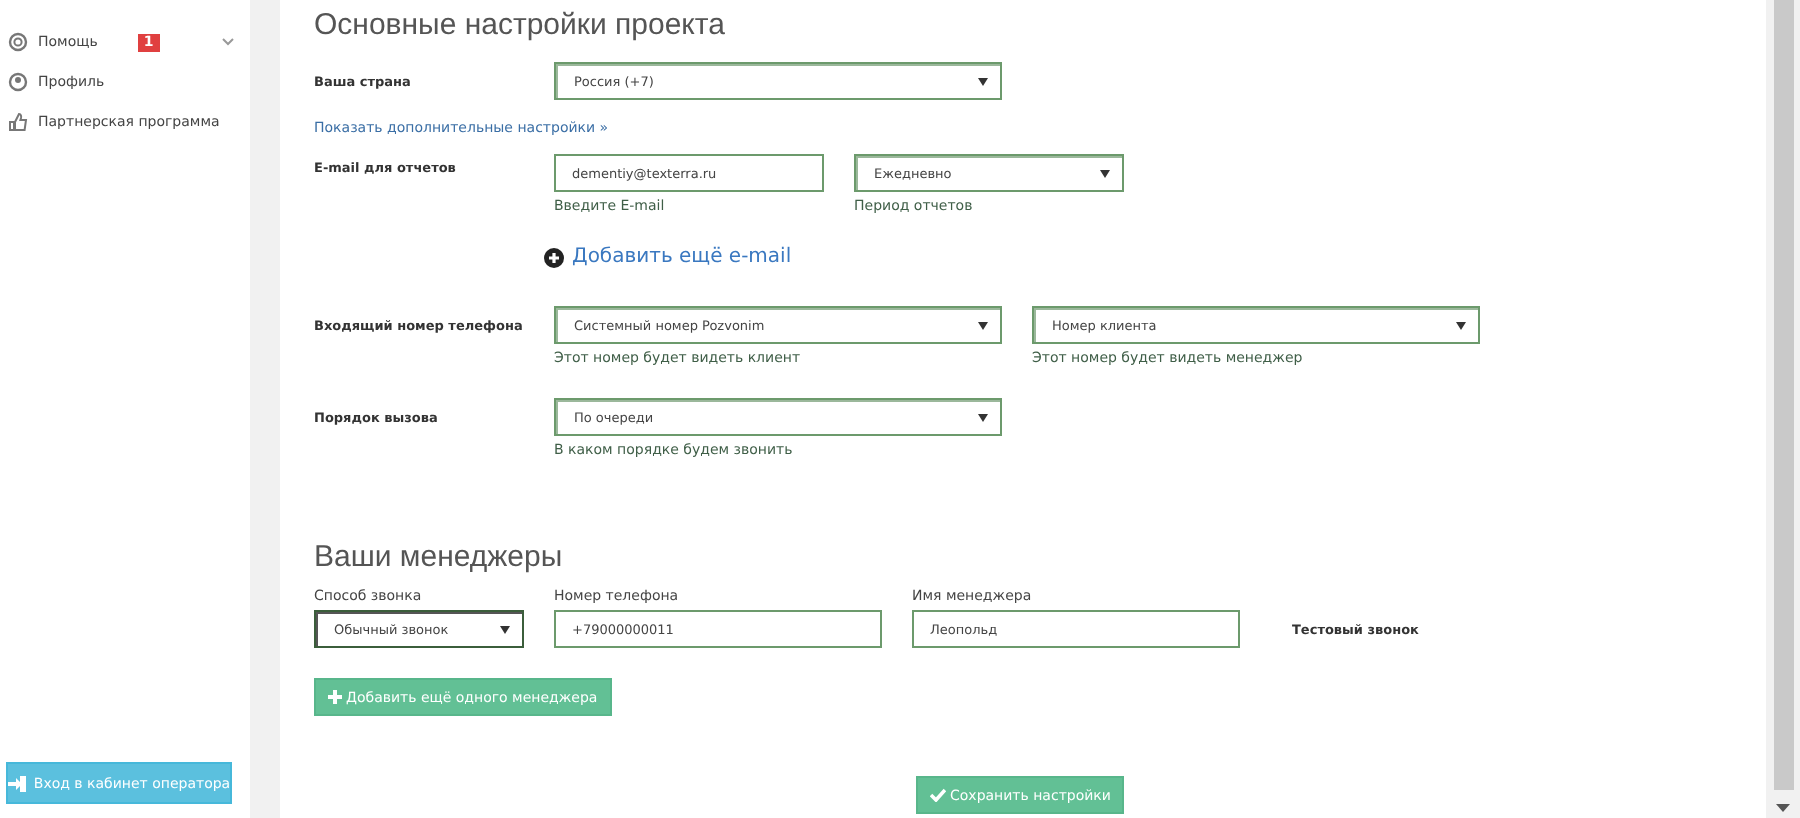 The width and height of the screenshot is (1800, 818). I want to click on checkmark-icon, so click(938, 795).